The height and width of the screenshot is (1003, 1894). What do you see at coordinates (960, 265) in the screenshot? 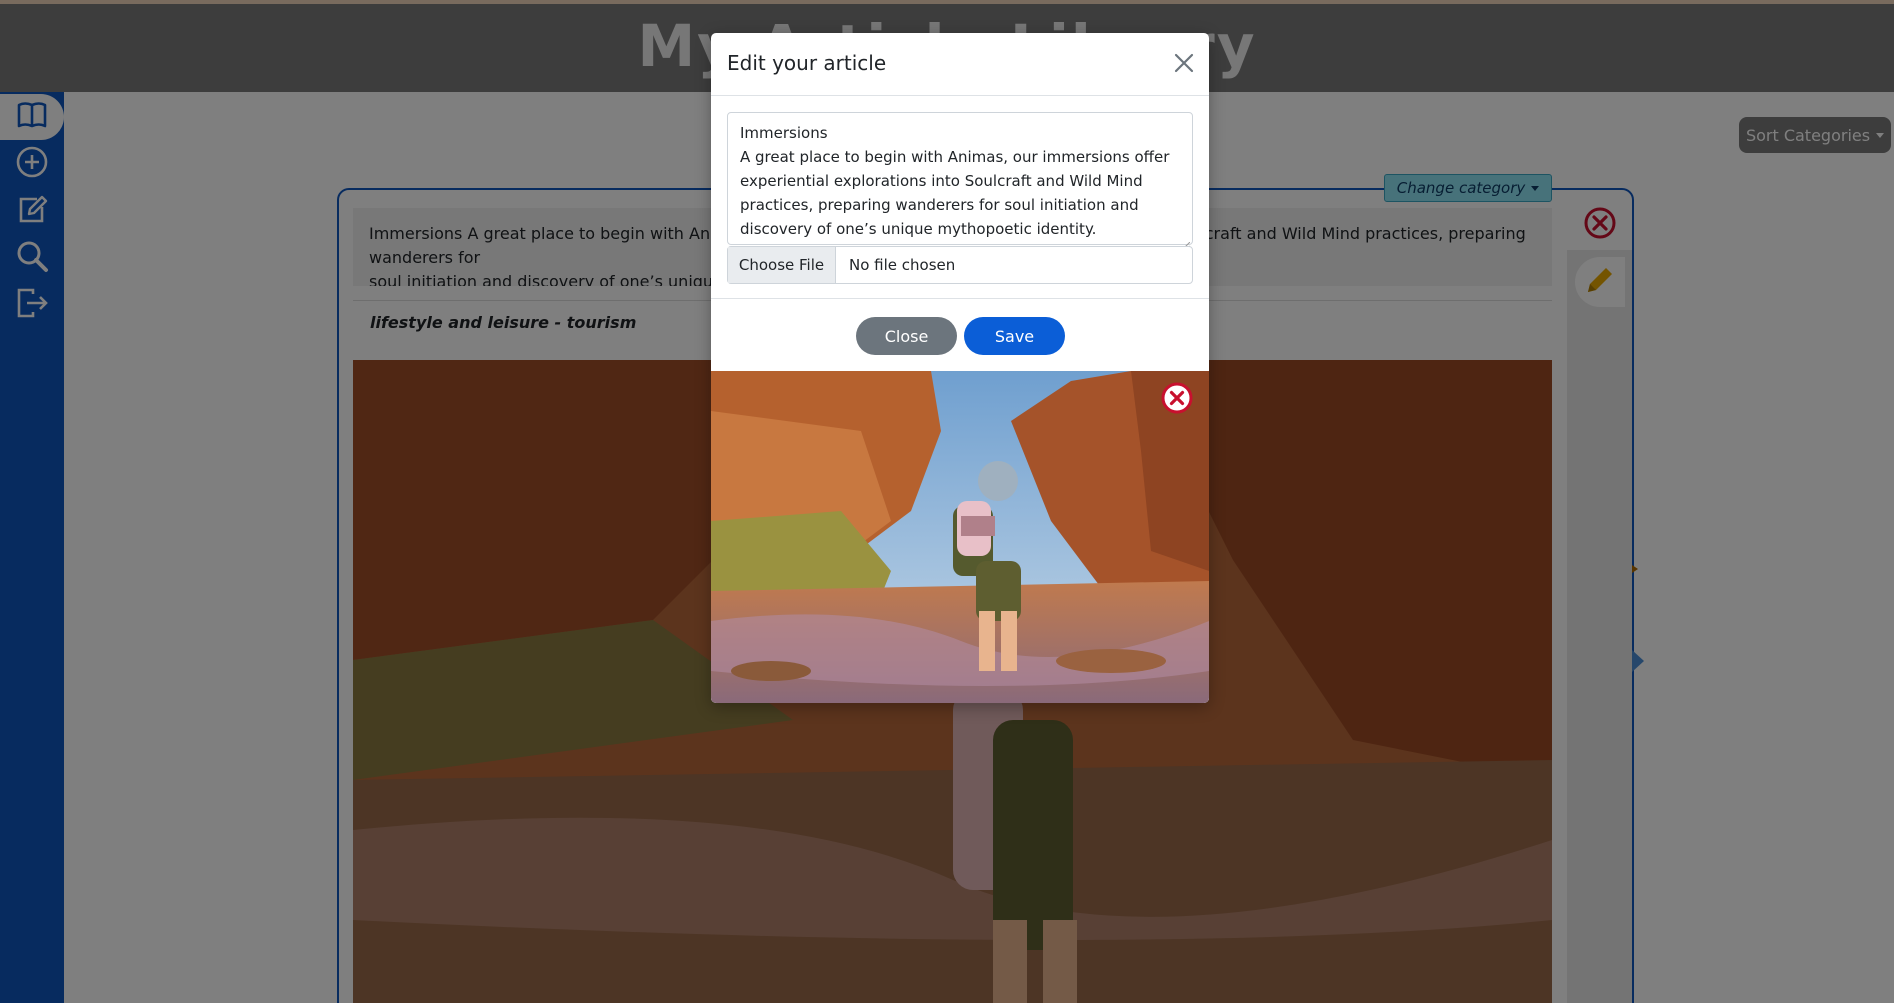
I see `file-upload-field: Choose File No file chosen` at bounding box center [960, 265].